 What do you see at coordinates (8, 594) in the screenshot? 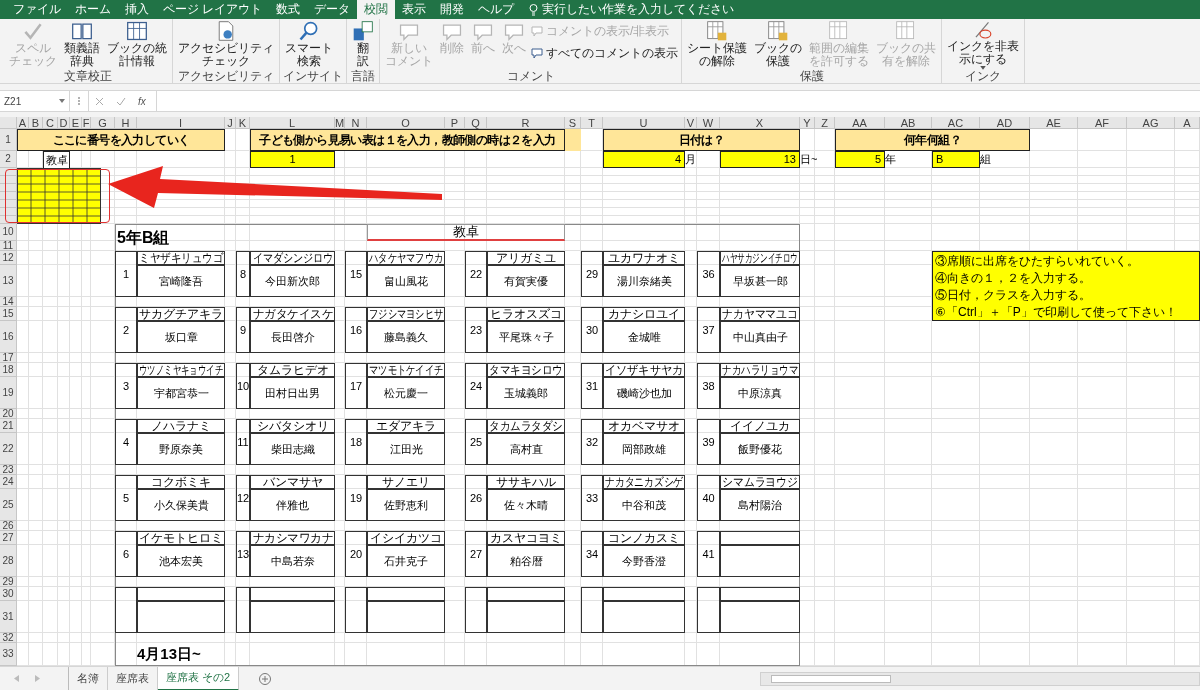
I see `row-header: 30` at bounding box center [8, 594].